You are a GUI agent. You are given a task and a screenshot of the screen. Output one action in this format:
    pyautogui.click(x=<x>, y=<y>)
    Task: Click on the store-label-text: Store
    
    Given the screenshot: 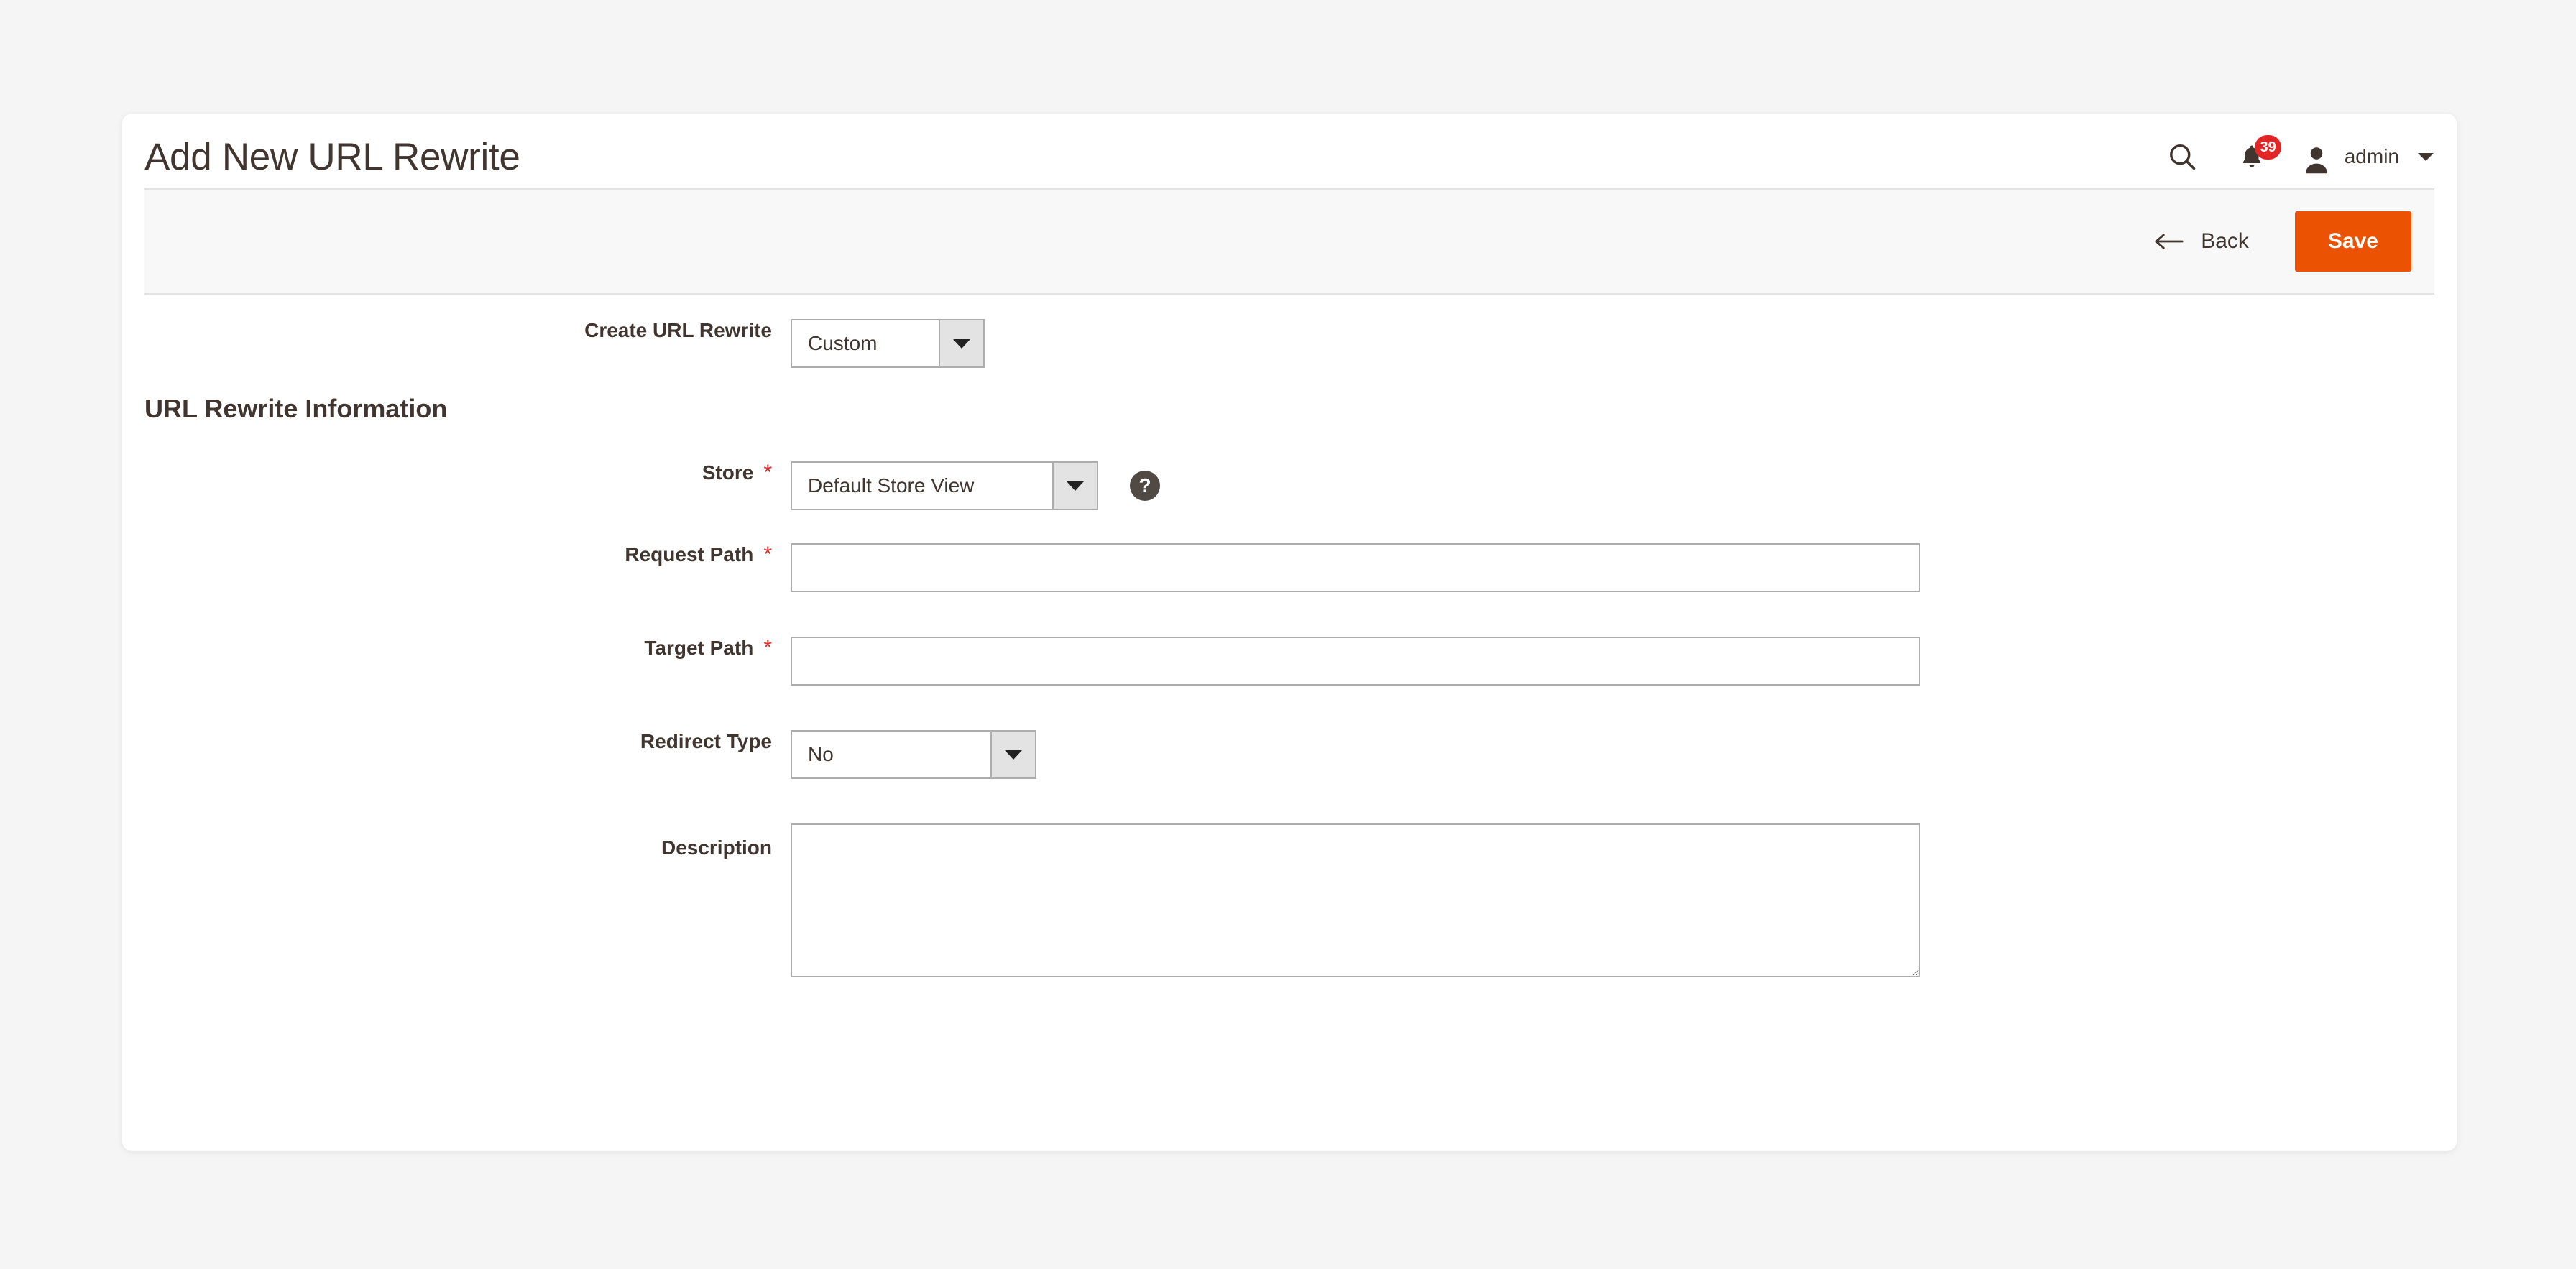 What is the action you would take?
    pyautogui.click(x=728, y=472)
    